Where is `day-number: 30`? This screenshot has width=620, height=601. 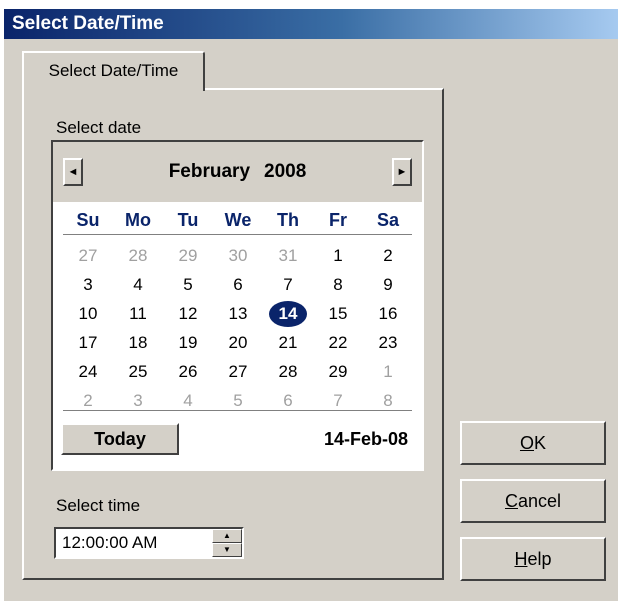
day-number: 30 is located at coordinates (238, 255).